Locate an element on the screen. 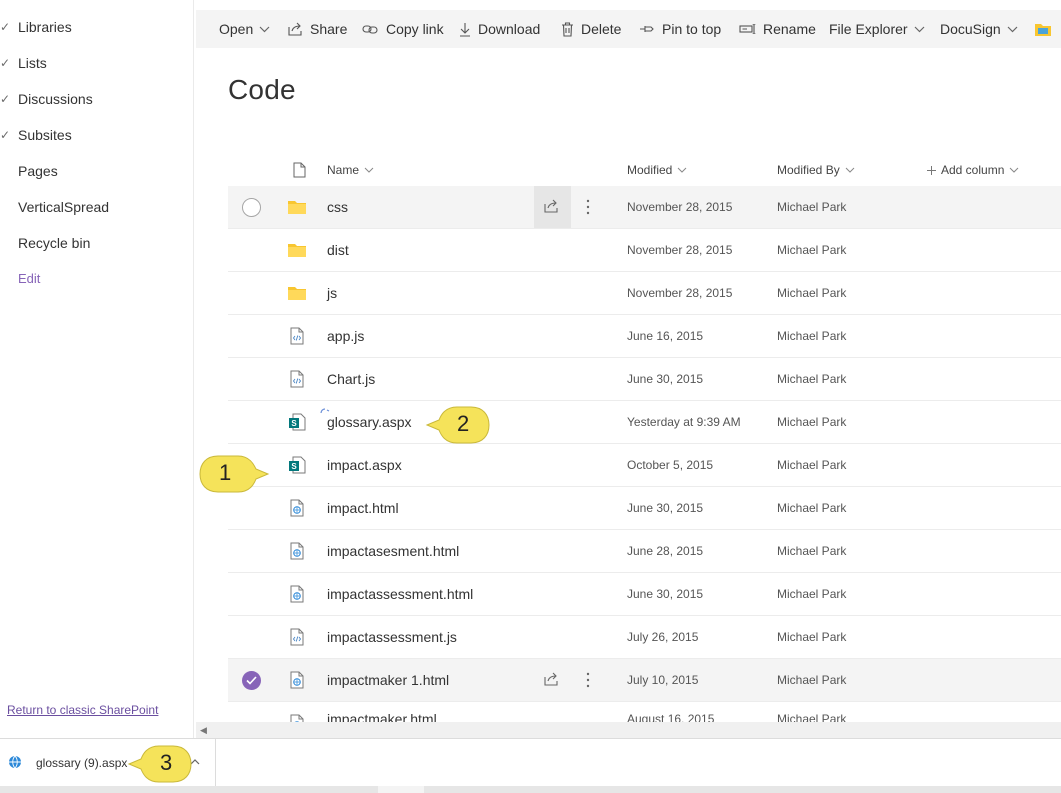 Image resolution: width=1061 pixels, height=793 pixels. file-name: js is located at coordinates (332, 293).